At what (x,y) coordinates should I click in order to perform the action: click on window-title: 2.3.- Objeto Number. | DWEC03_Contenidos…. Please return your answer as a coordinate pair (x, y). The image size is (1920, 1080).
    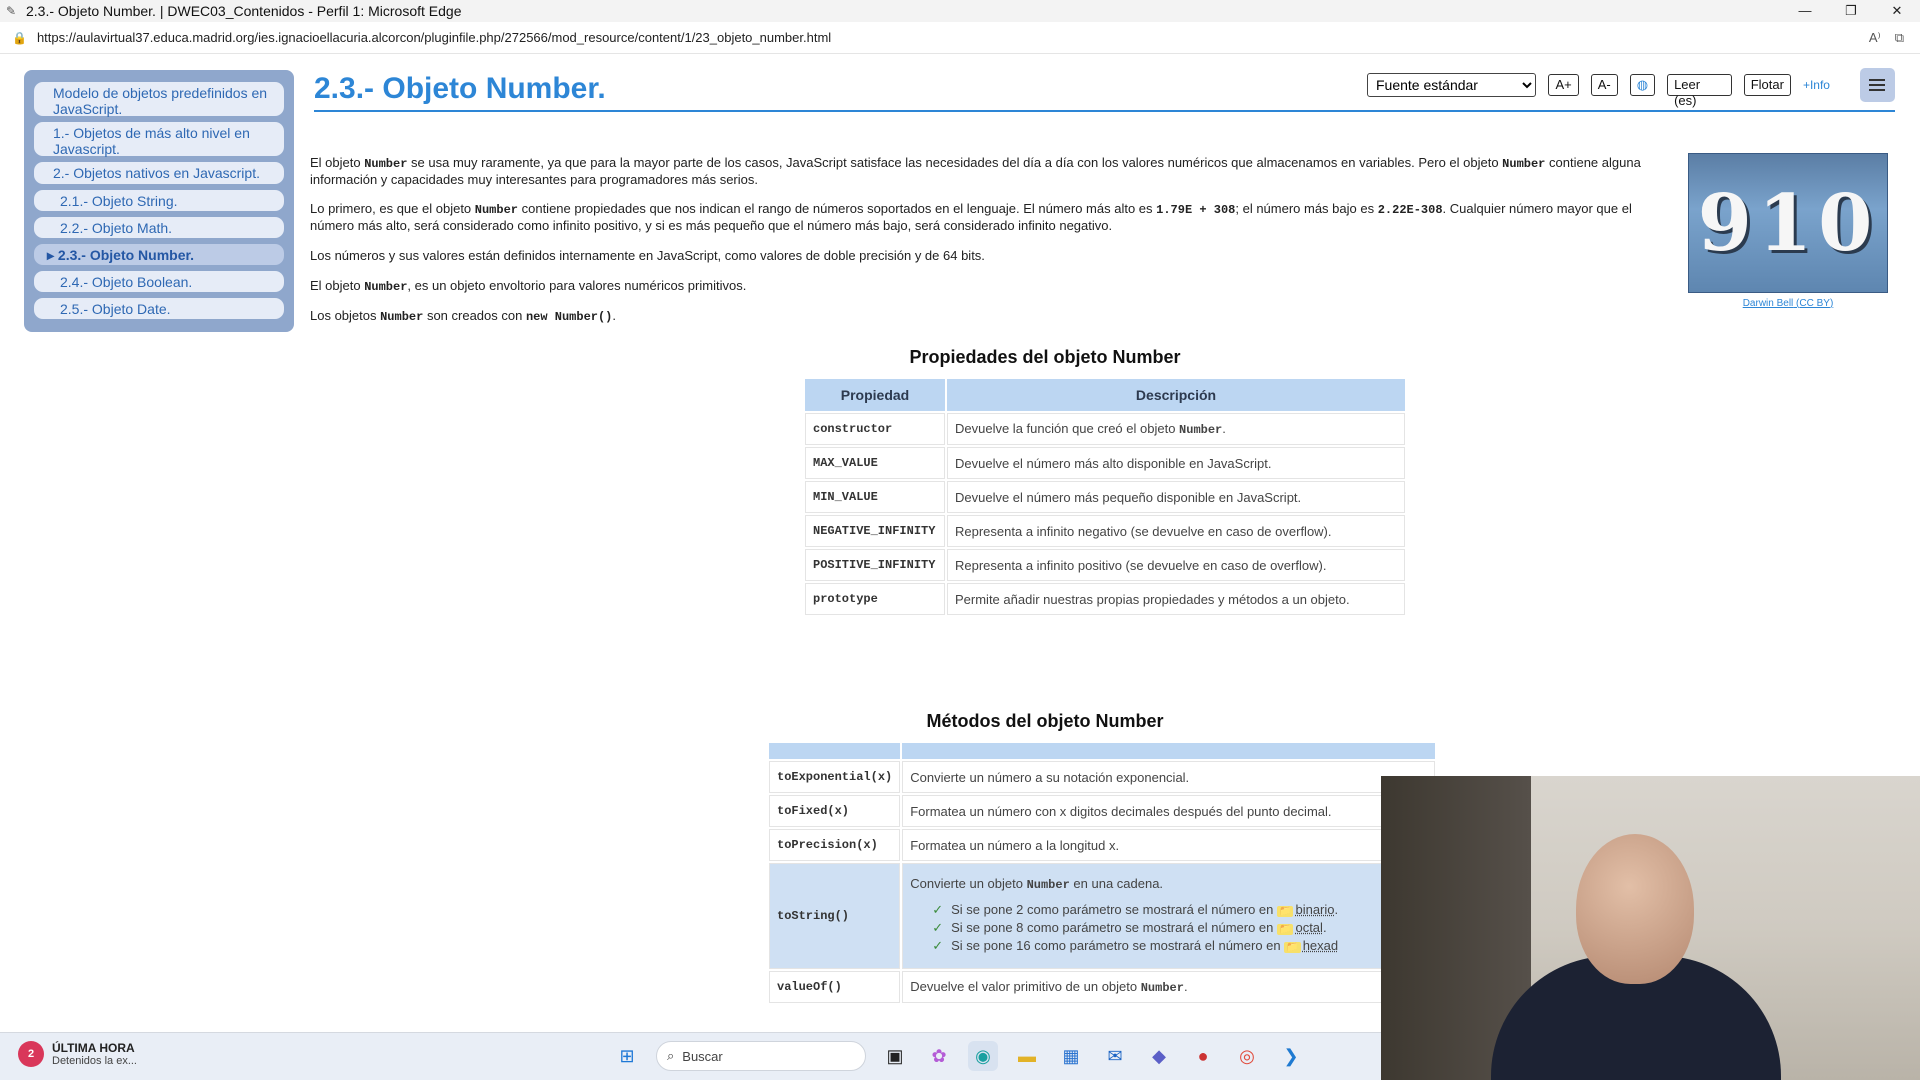
    Looking at the image, I should click on (244, 11).